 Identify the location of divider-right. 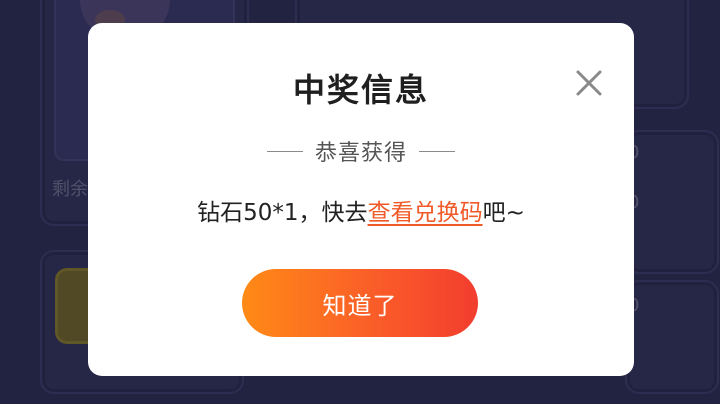
(437, 151).